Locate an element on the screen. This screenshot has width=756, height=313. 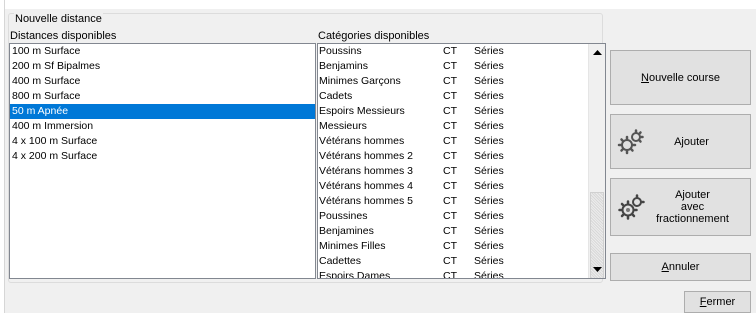
category-list-item: Cadets CT Séries is located at coordinates (453, 96).